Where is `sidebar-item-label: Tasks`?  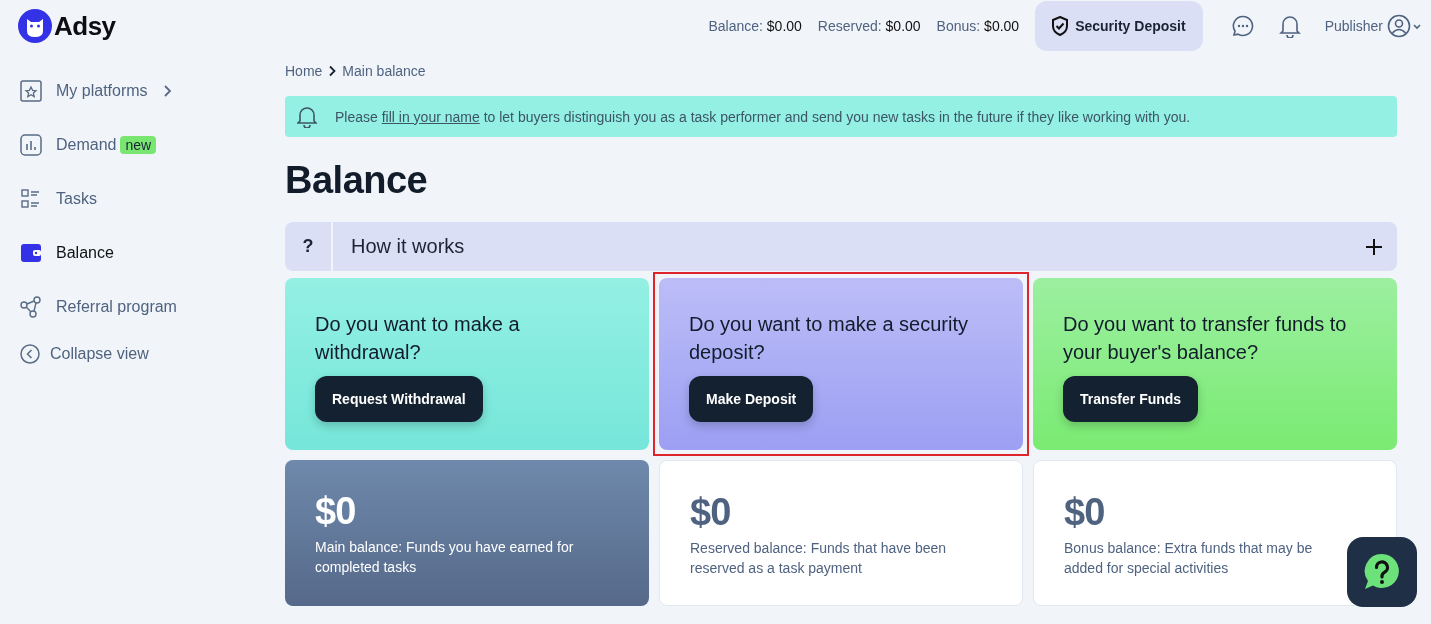 sidebar-item-label: Tasks is located at coordinates (76, 199).